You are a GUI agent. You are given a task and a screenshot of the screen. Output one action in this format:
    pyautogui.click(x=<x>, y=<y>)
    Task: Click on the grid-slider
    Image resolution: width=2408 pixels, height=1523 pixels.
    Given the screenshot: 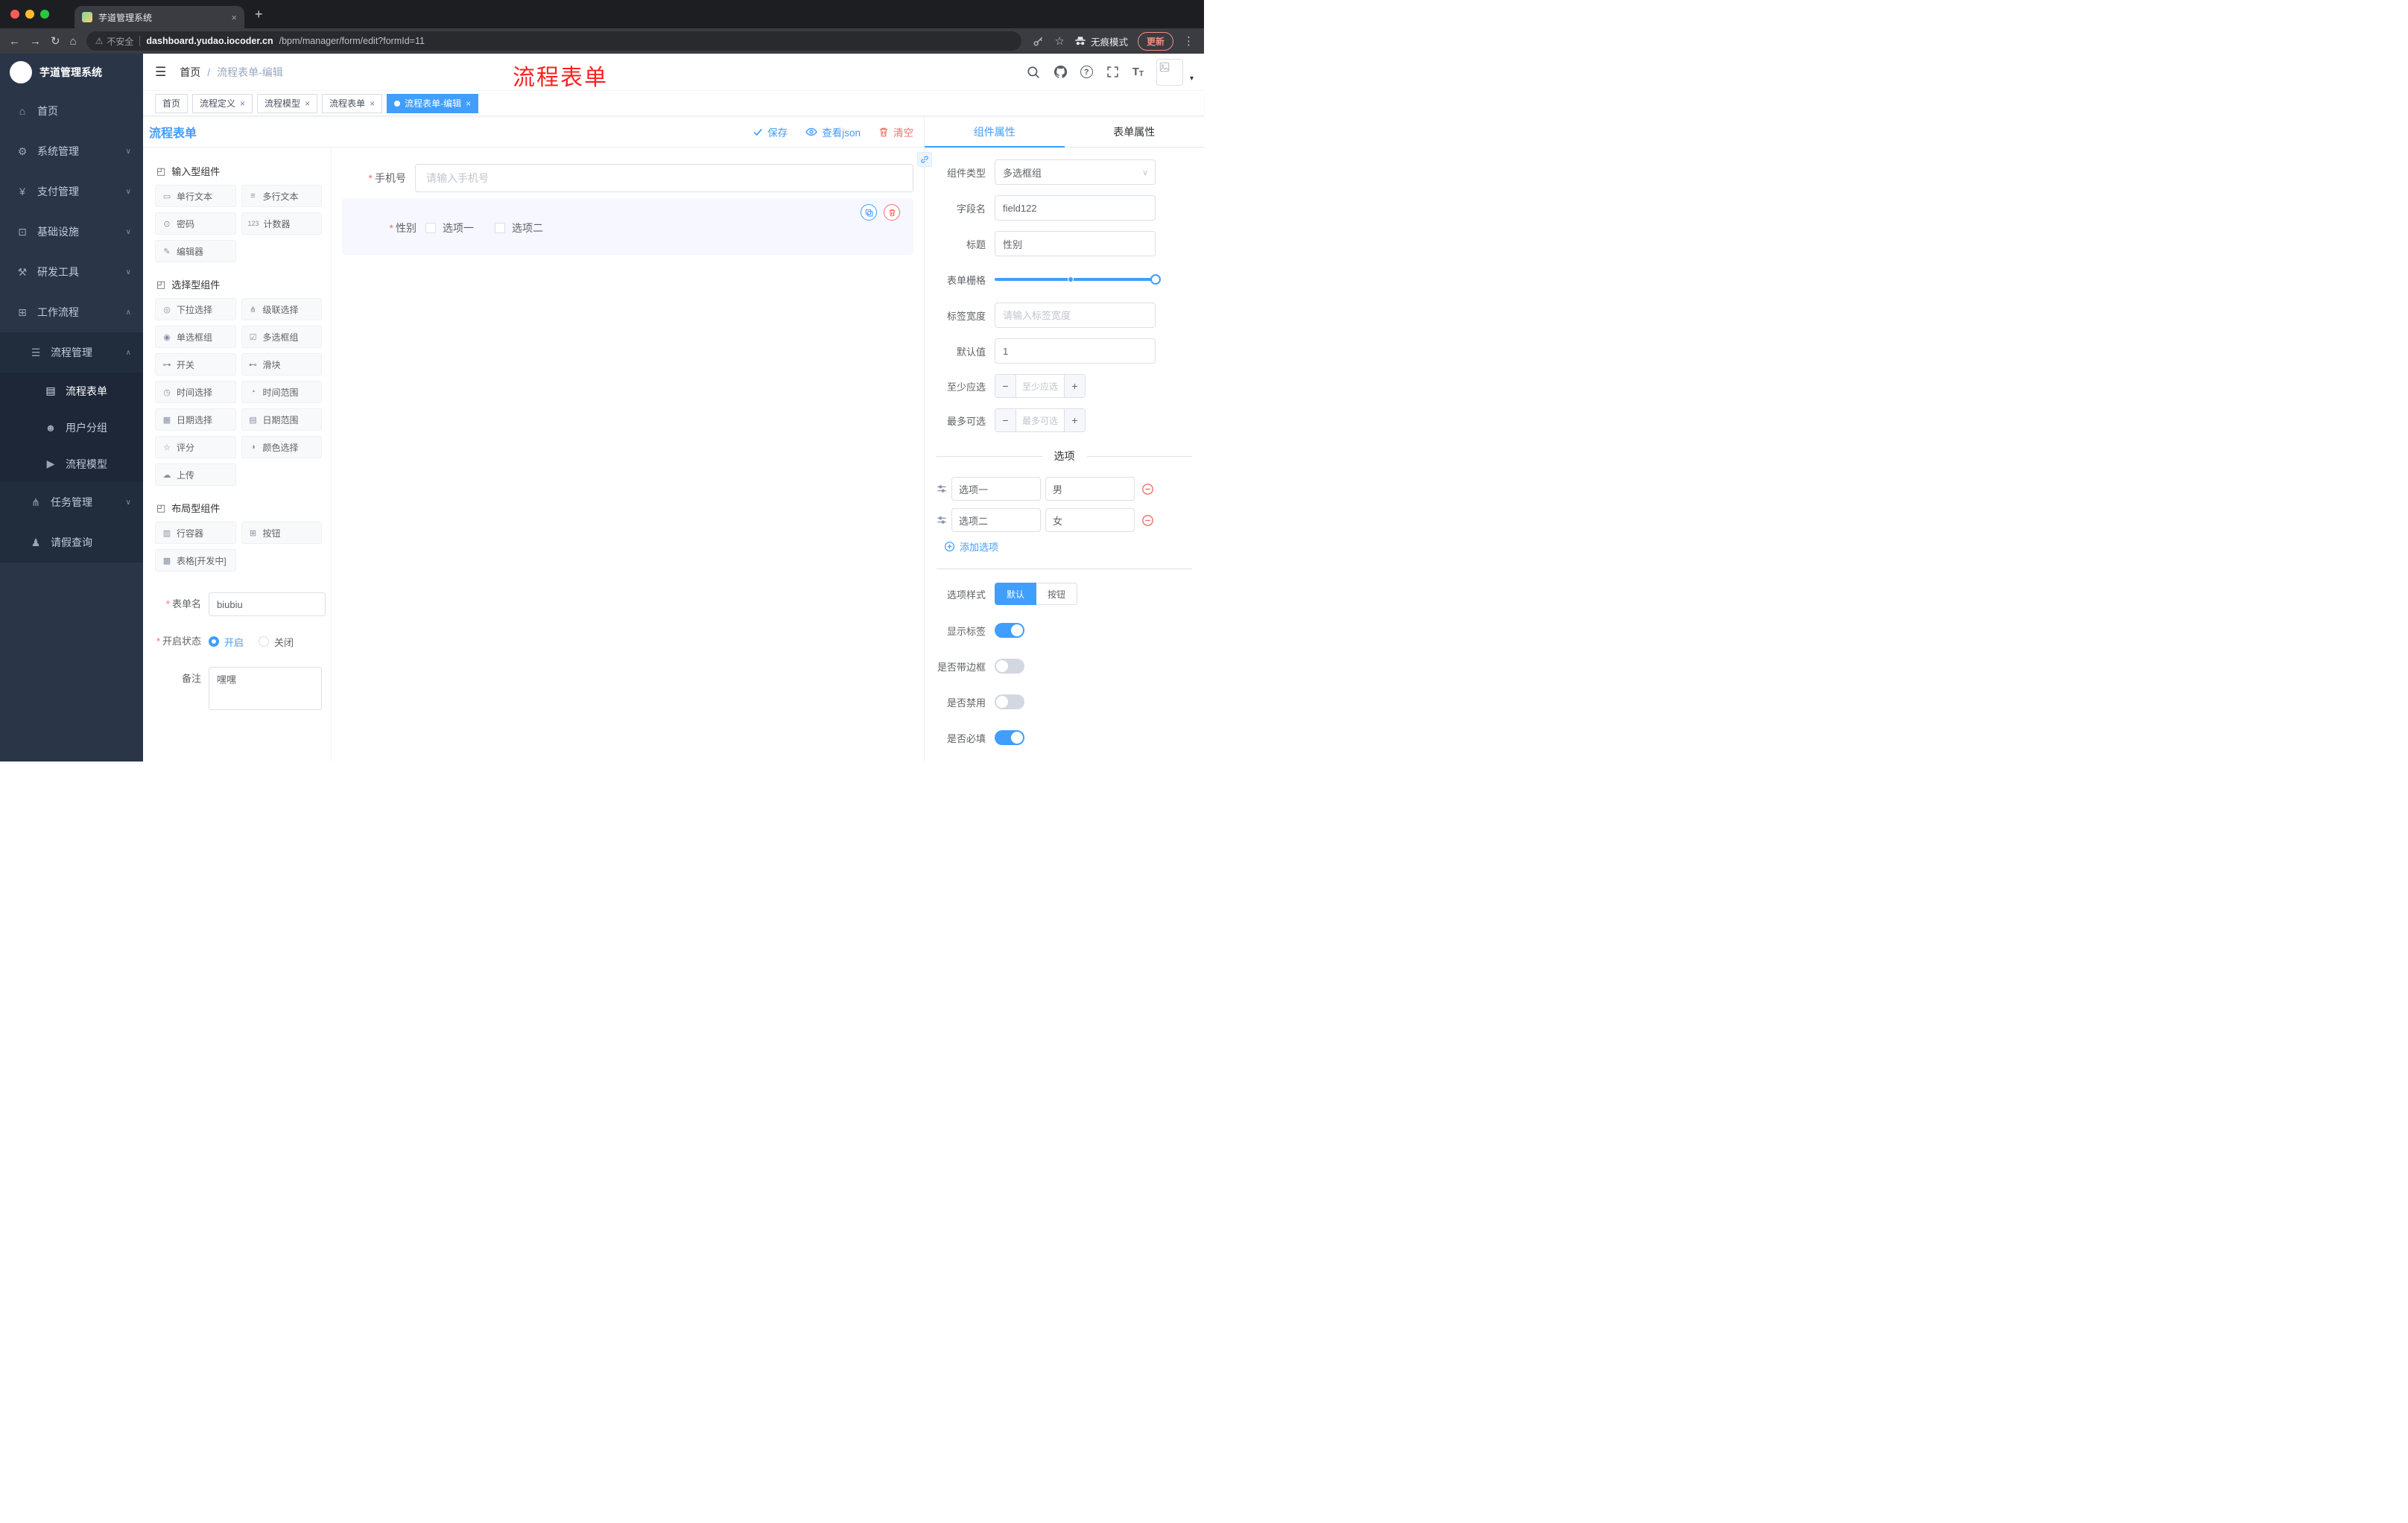 What is the action you would take?
    pyautogui.click(x=1078, y=279)
    